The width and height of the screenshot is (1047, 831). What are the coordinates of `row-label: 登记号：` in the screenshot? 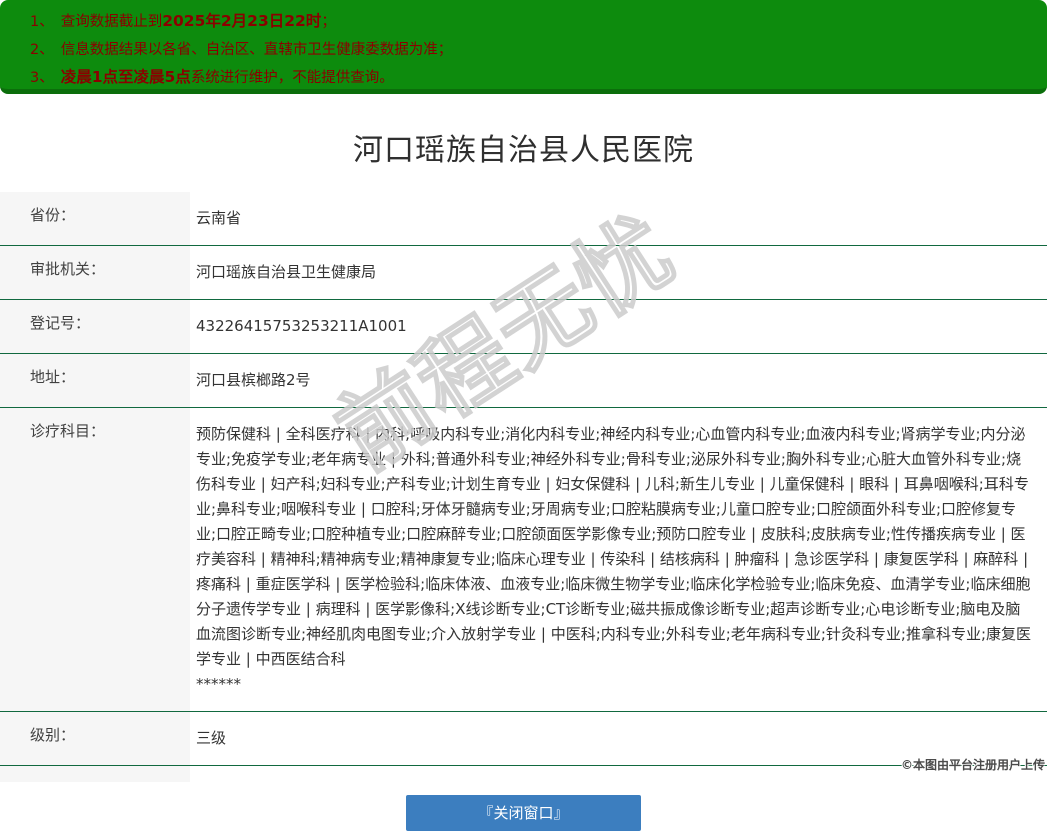 It's located at (95, 326).